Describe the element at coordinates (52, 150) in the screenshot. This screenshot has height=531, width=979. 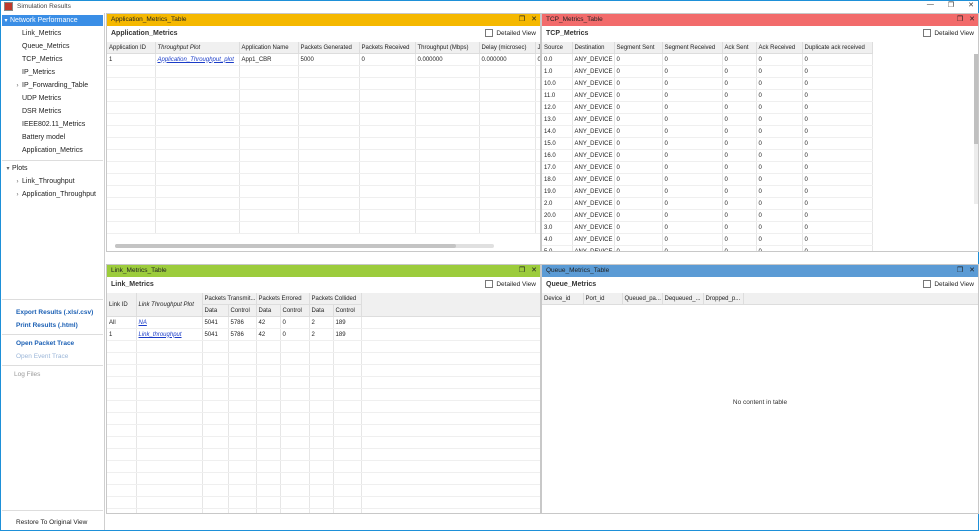
I see `sidebar-item-application-metrics: Application_Metrics` at that location.